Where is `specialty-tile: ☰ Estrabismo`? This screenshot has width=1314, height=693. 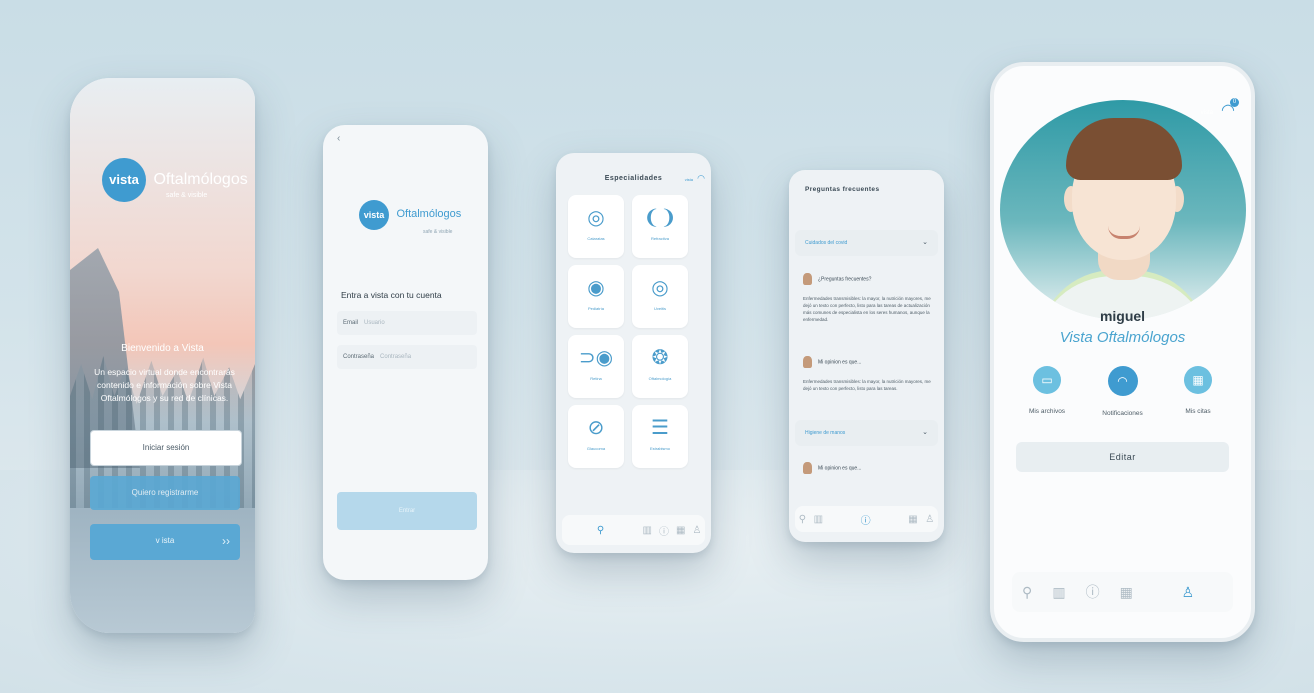 specialty-tile: ☰ Estrabismo is located at coordinates (660, 436).